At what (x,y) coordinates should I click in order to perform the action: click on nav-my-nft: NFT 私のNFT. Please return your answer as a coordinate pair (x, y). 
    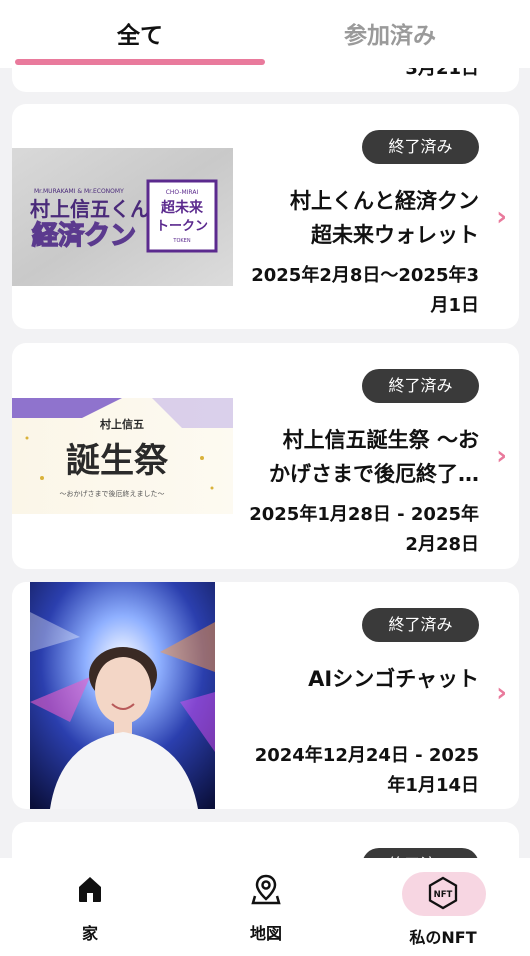
    Looking at the image, I should click on (443, 910).